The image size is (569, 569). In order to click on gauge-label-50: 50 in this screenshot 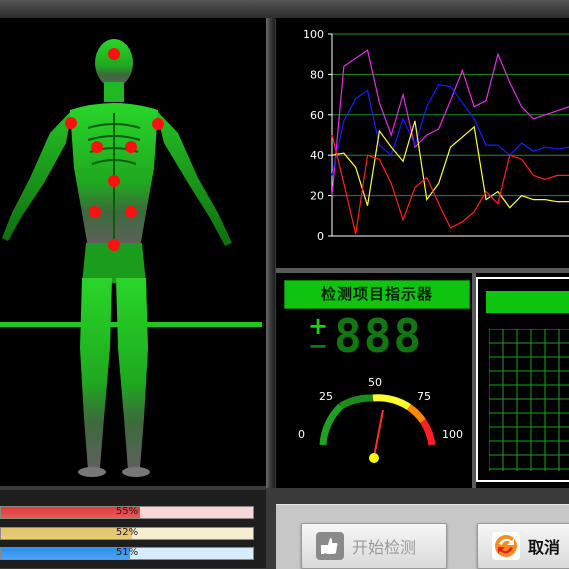, I will do `click(375, 382)`.